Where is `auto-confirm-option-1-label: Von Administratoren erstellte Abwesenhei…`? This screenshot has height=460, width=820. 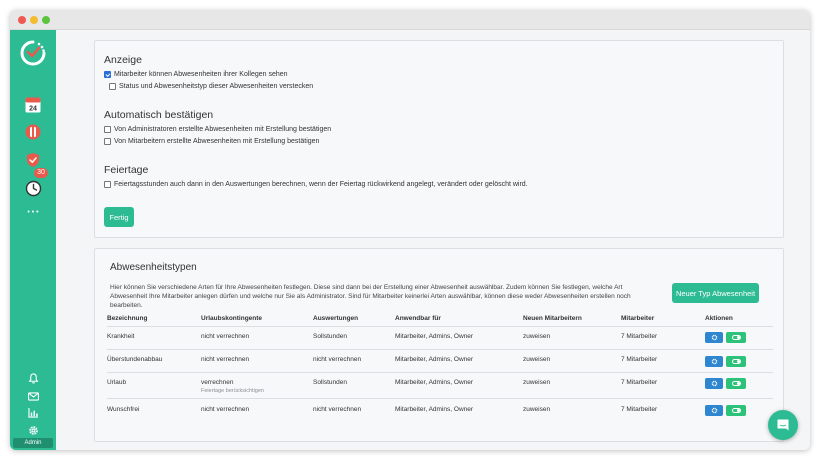 auto-confirm-option-1-label: Von Administratoren erstellte Abwesenhei… is located at coordinates (223, 129).